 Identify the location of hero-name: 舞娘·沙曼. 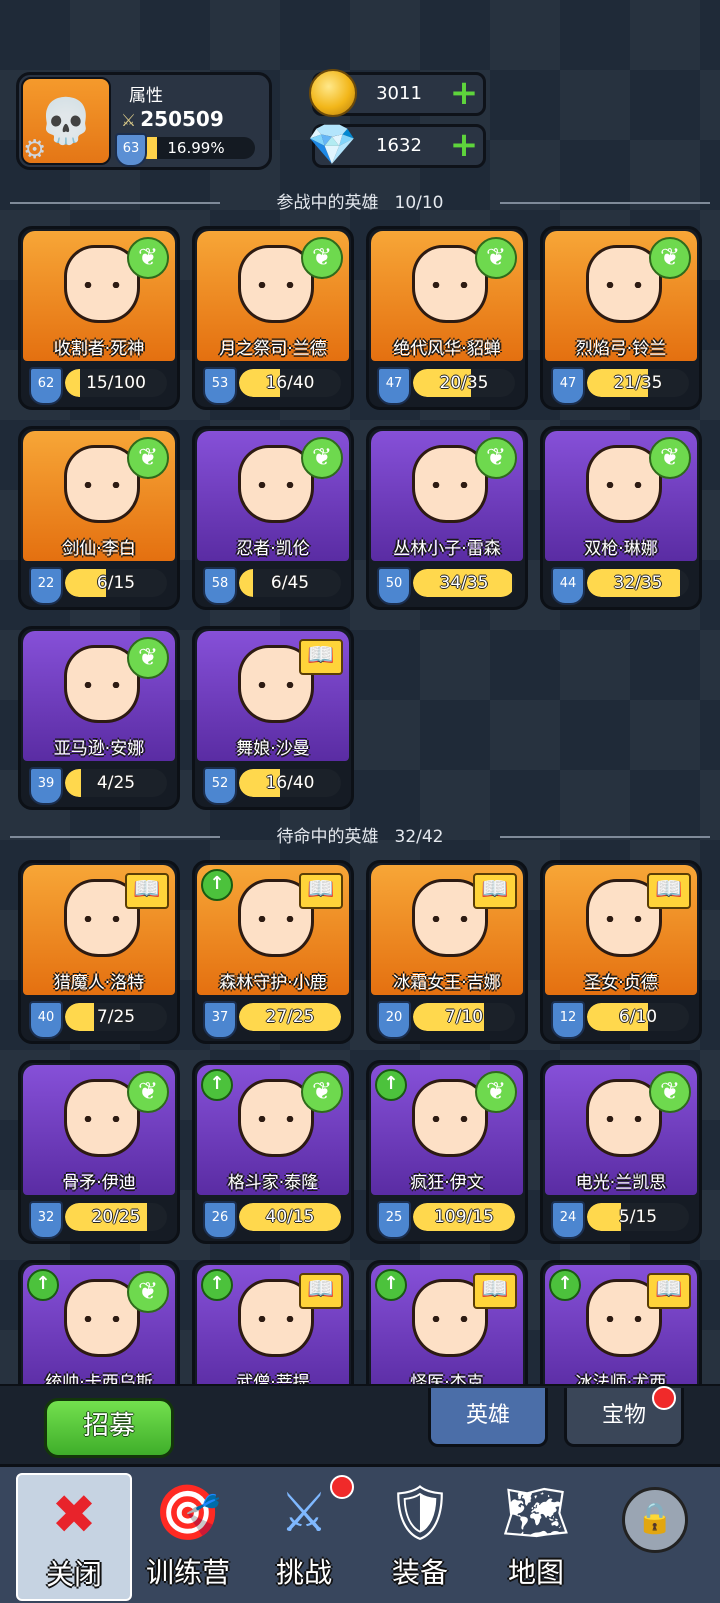
(273, 749).